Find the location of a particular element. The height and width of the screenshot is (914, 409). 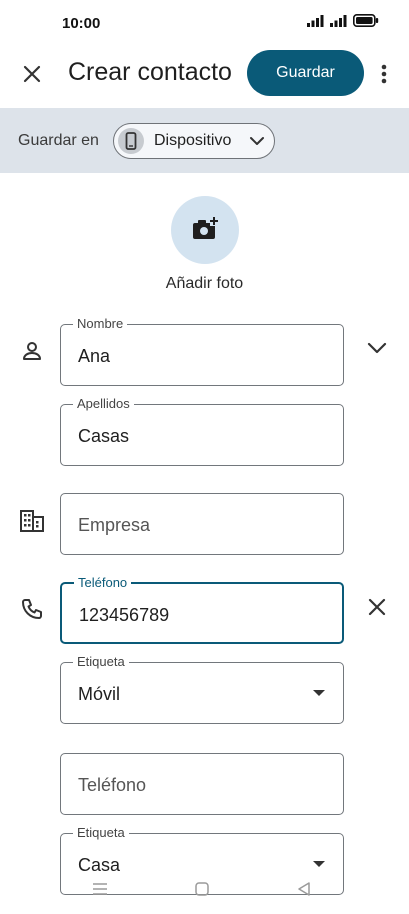

phone2-type-label: Etiqueta is located at coordinates (101, 832).